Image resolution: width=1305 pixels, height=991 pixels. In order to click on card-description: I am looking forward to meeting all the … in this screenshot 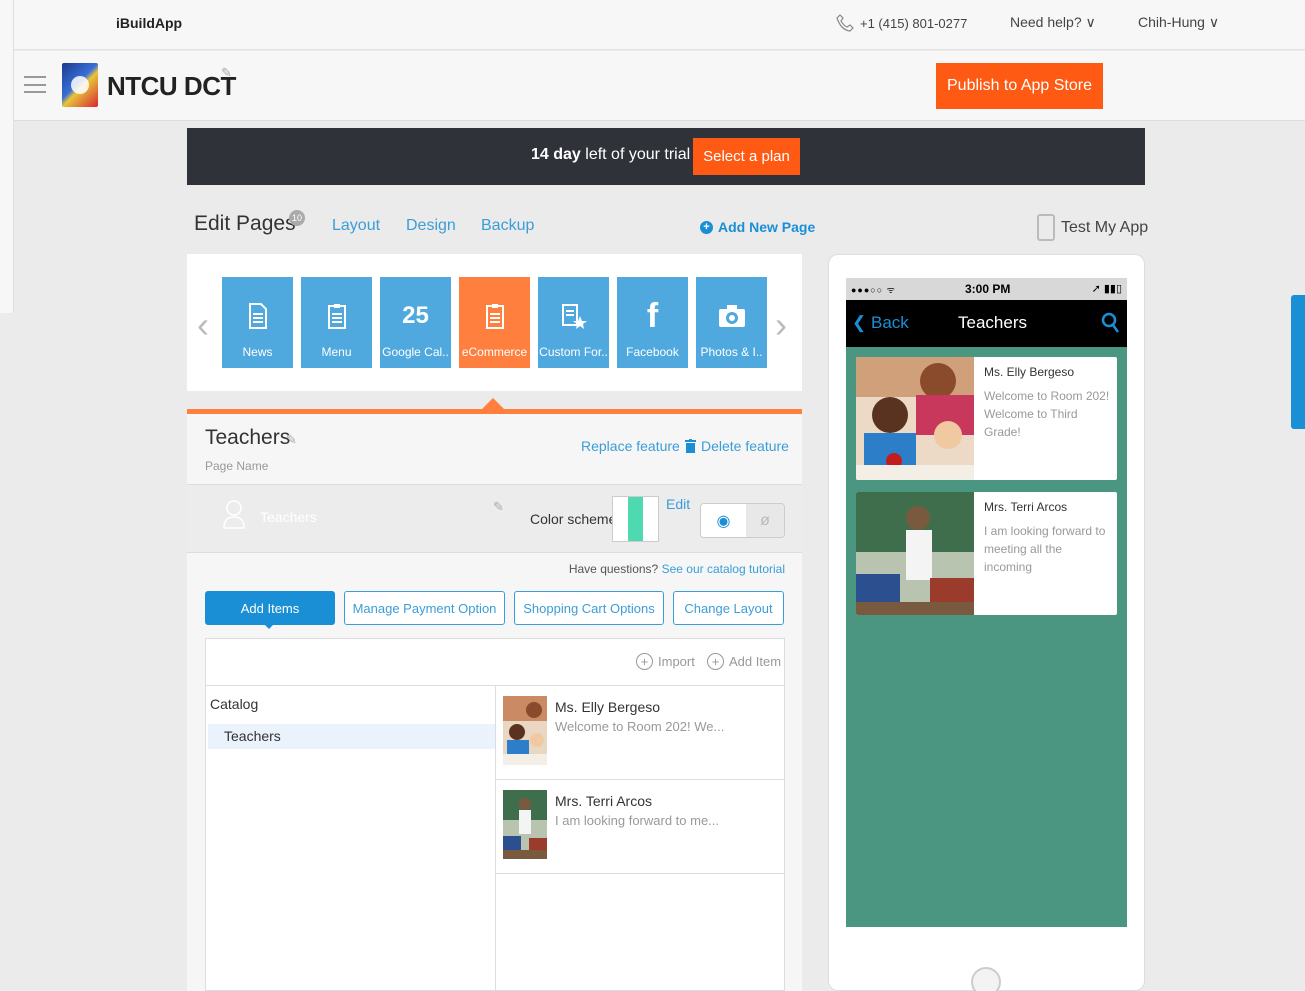, I will do `click(1045, 549)`.